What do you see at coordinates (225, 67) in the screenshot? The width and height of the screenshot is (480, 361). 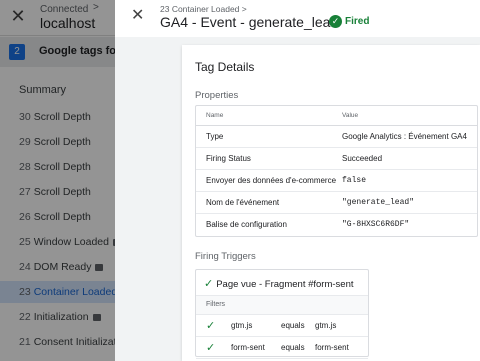 I see `card-title: Tag Details` at bounding box center [225, 67].